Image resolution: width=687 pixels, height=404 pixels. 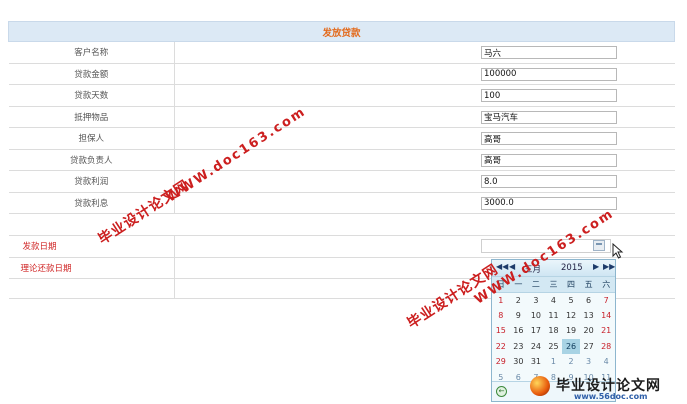 I want to click on repay-date-label: 理论还款日期, so click(x=91, y=268).